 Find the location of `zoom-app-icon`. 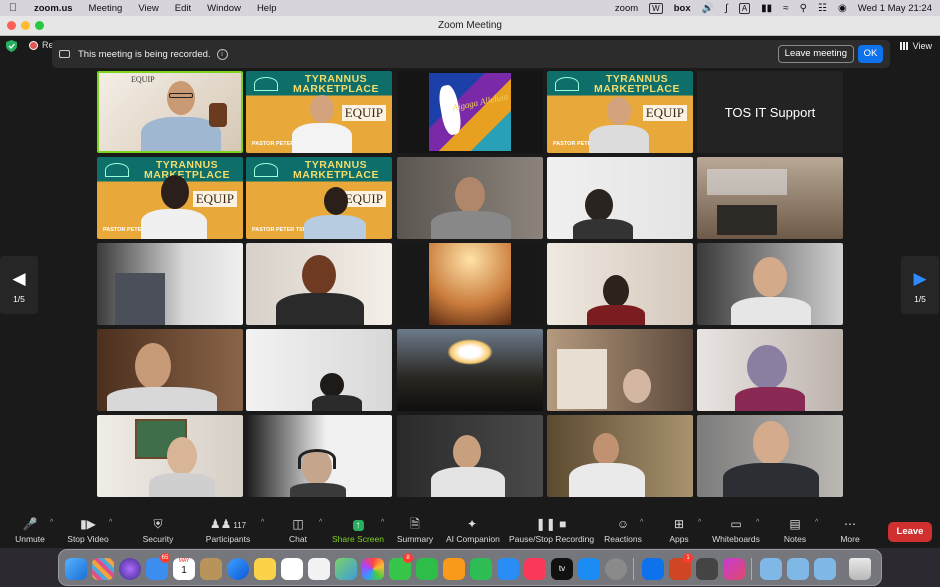

zoom-app-icon is located at coordinates (653, 569).